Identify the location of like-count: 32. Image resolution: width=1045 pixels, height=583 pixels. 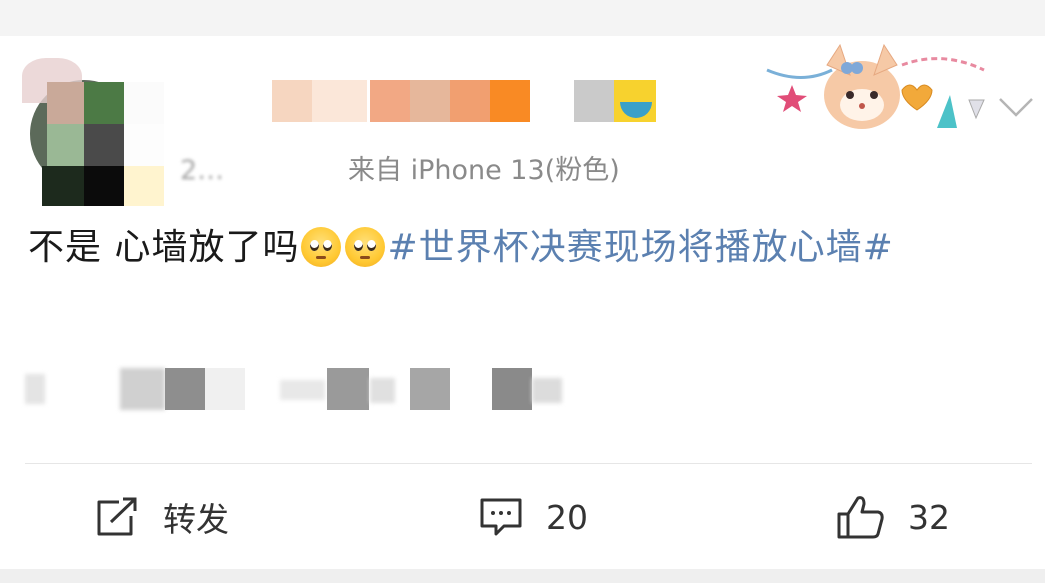
(929, 517).